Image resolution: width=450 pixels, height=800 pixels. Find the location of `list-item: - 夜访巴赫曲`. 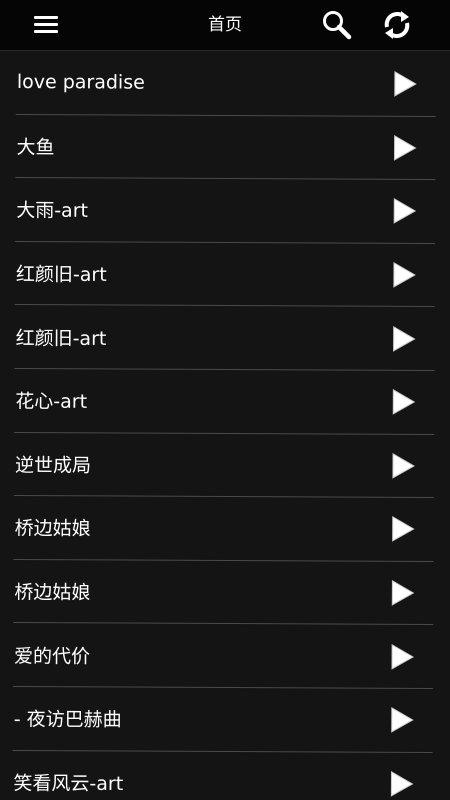

list-item: - 夜访巴赫曲 is located at coordinates (222, 719).